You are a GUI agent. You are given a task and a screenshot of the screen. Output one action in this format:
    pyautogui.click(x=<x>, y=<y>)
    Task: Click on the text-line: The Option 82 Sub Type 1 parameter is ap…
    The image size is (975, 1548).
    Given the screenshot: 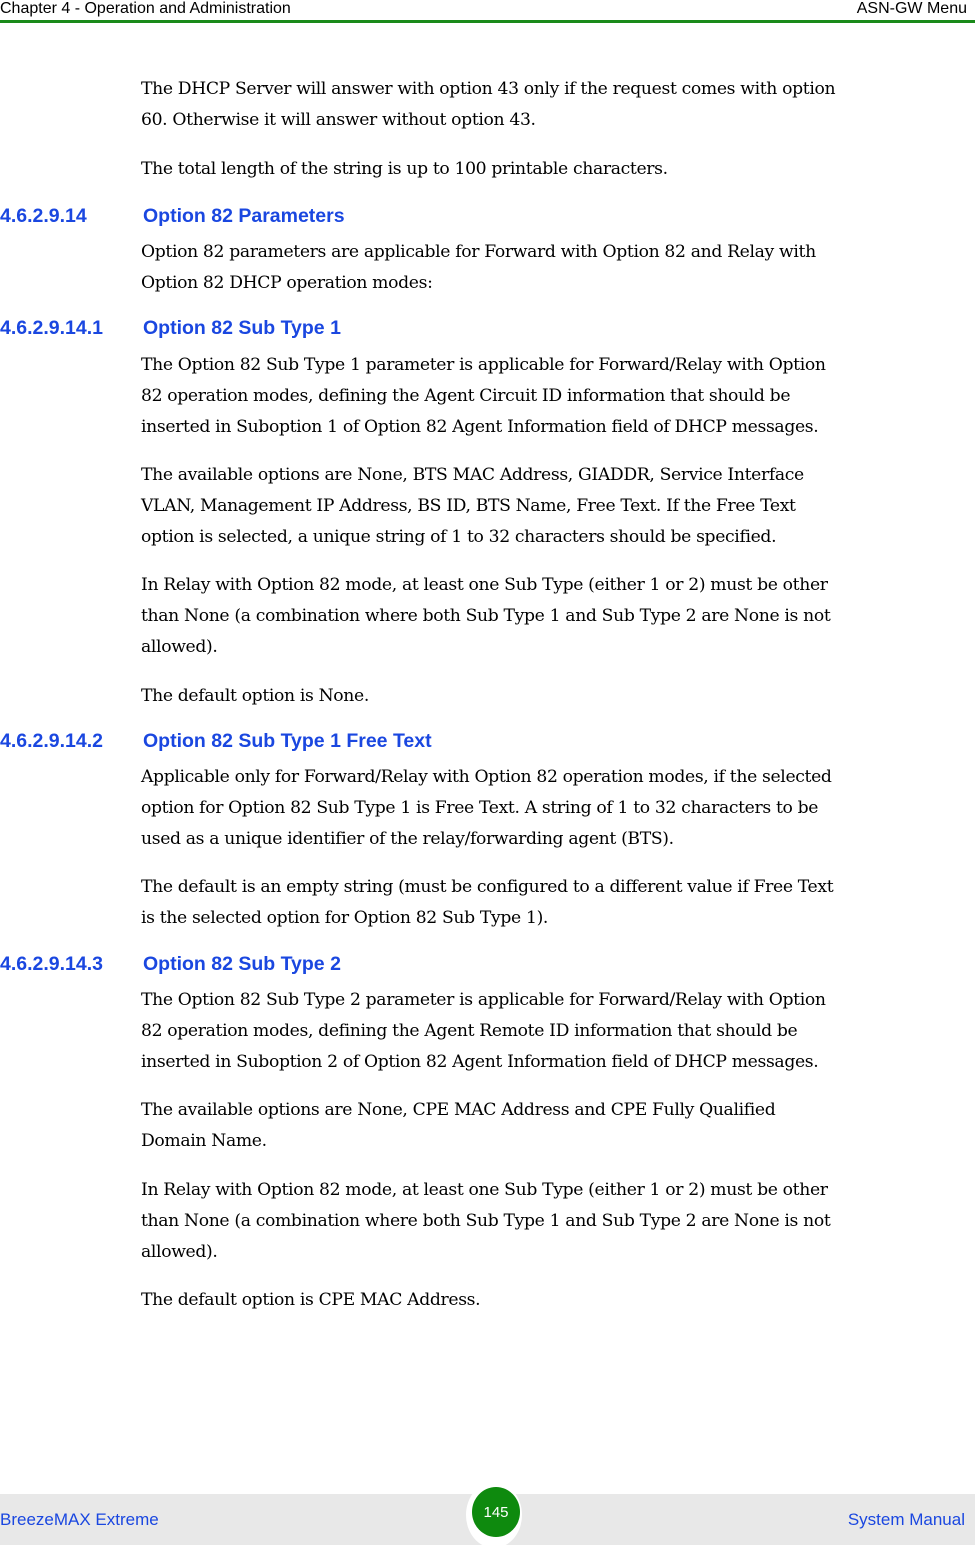 What is the action you would take?
    pyautogui.click(x=483, y=365)
    